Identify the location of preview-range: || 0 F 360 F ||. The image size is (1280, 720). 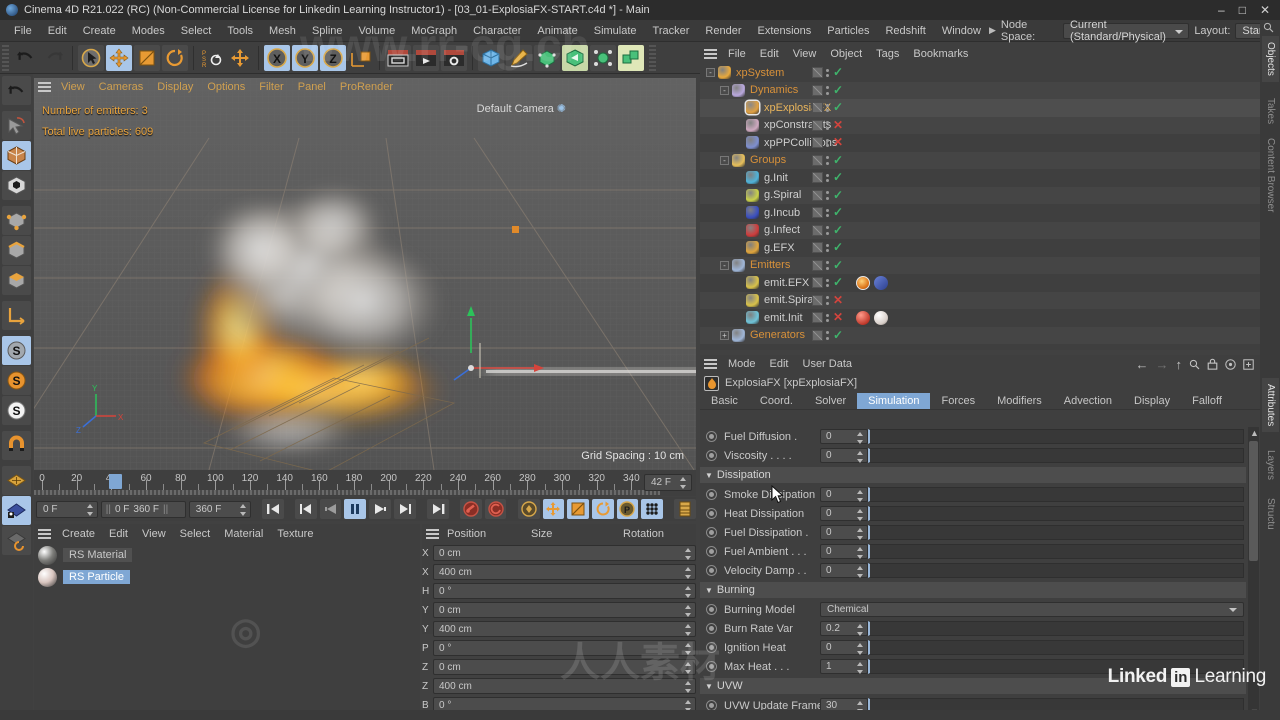
(143, 509).